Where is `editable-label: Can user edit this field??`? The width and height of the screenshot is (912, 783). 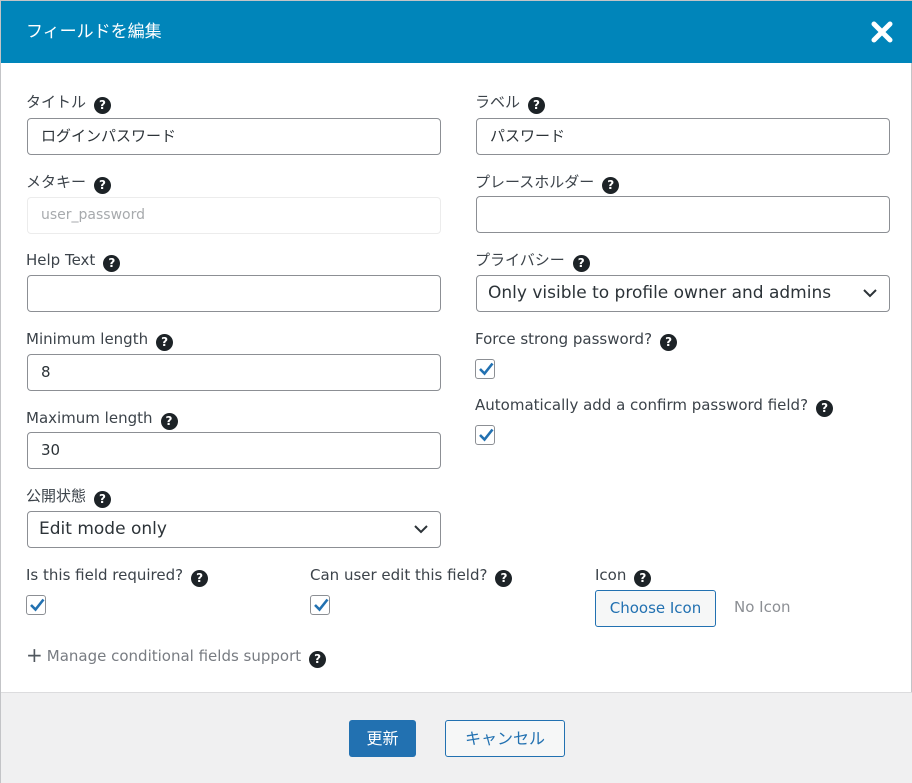
editable-label: Can user edit this field?? is located at coordinates (411, 576).